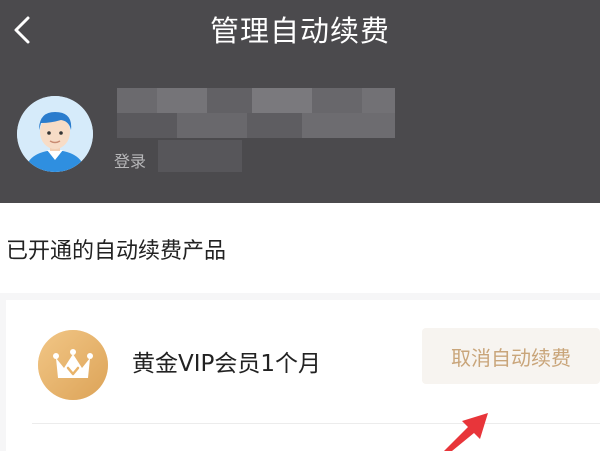 Image resolution: width=600 pixels, height=460 pixels. Describe the element at coordinates (256, 113) in the screenshot. I see `username-blurred` at that location.